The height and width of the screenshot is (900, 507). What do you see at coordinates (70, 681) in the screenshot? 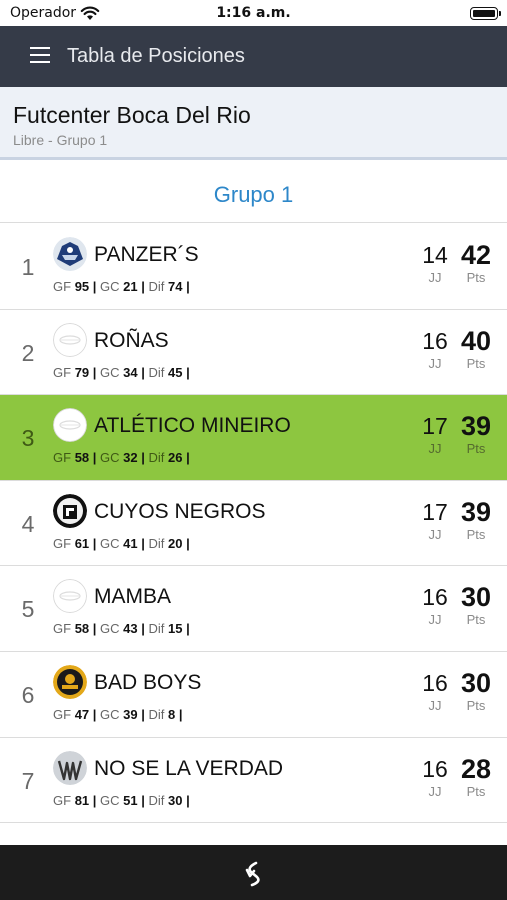
I see `bad-boys-logo-icon` at bounding box center [70, 681].